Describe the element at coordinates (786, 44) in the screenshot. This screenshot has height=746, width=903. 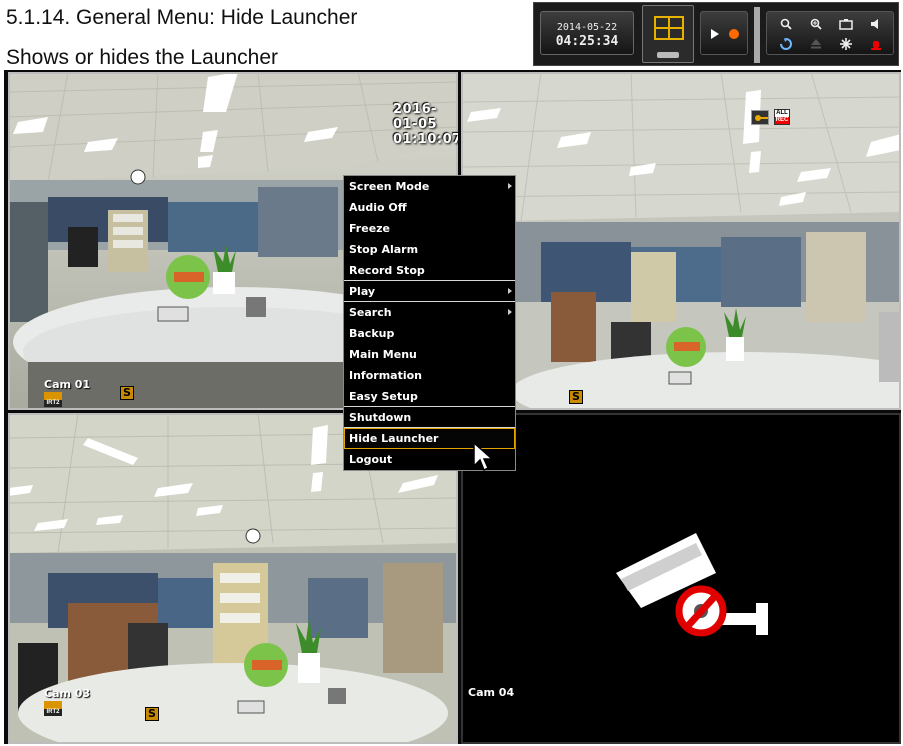
I see `ptz-icon` at that location.